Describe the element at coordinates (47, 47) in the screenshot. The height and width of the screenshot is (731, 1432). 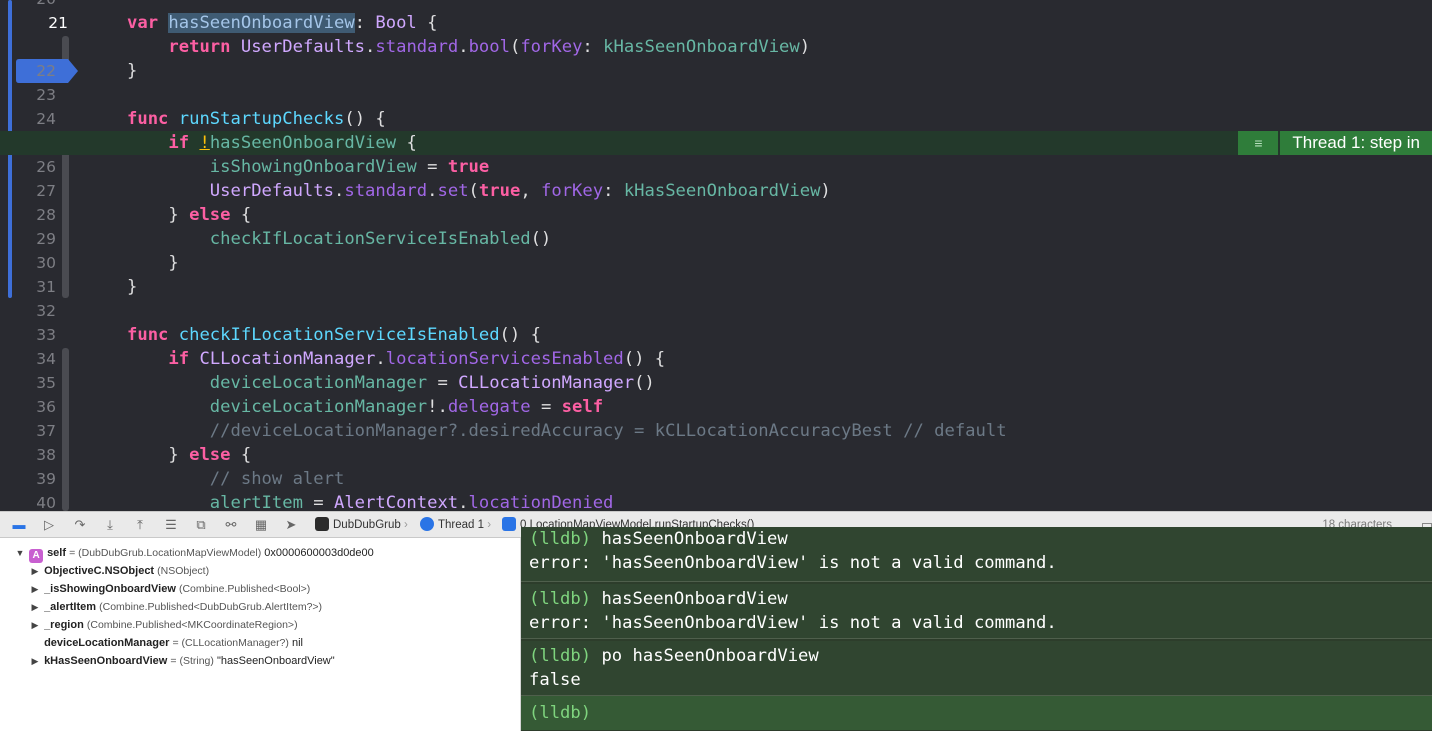
I see `breakpoint-marker: 21` at that location.